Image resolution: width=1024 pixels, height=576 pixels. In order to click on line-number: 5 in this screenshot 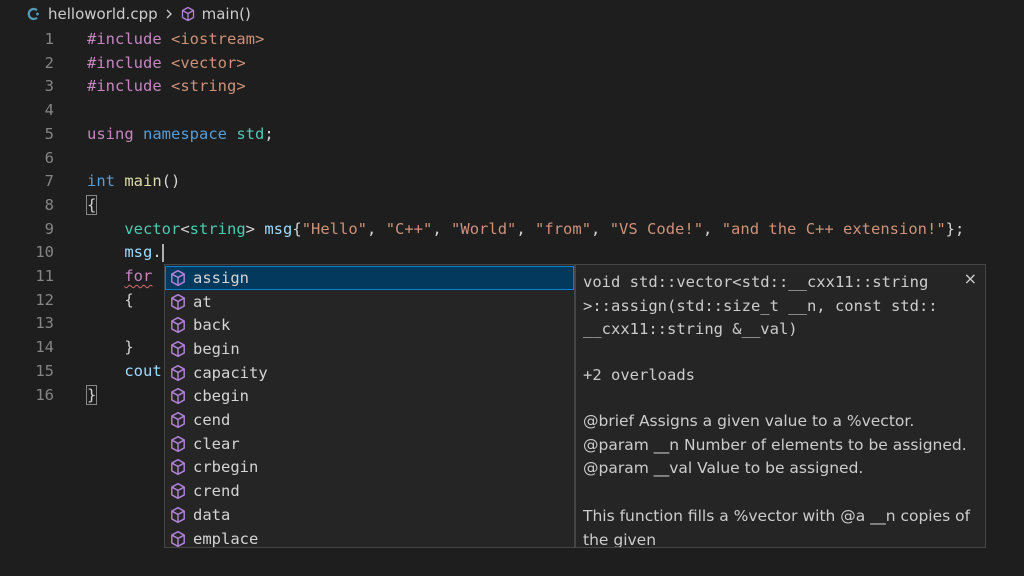, I will do `click(49, 133)`.